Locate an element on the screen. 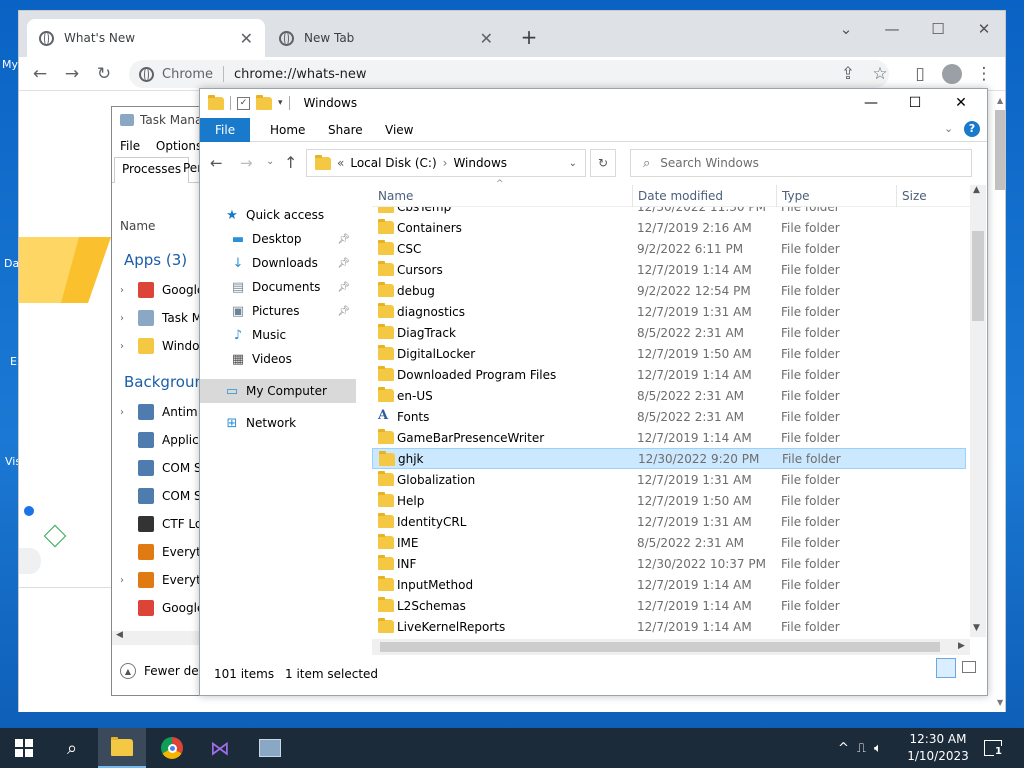  file-row: ghjk 12/30/2022 9:20 PM File folder is located at coordinates (669, 458).